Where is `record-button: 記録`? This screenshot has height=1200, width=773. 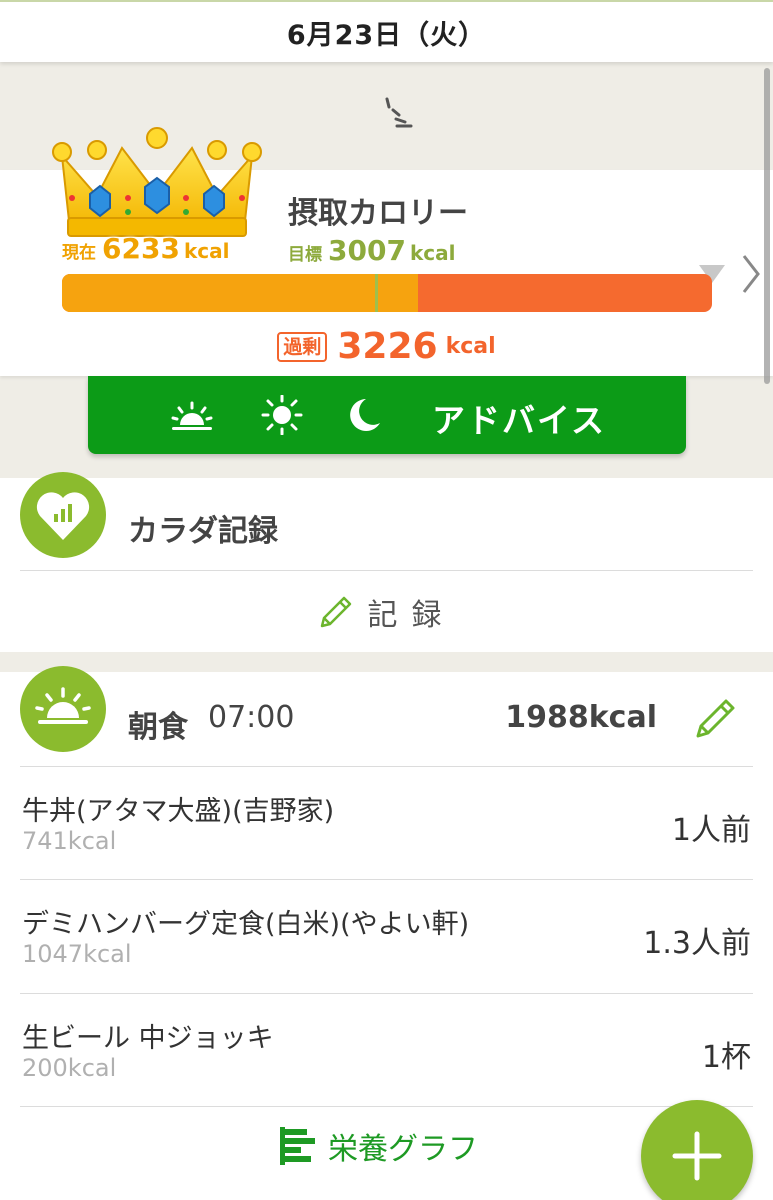 record-button: 記録 is located at coordinates (386, 612).